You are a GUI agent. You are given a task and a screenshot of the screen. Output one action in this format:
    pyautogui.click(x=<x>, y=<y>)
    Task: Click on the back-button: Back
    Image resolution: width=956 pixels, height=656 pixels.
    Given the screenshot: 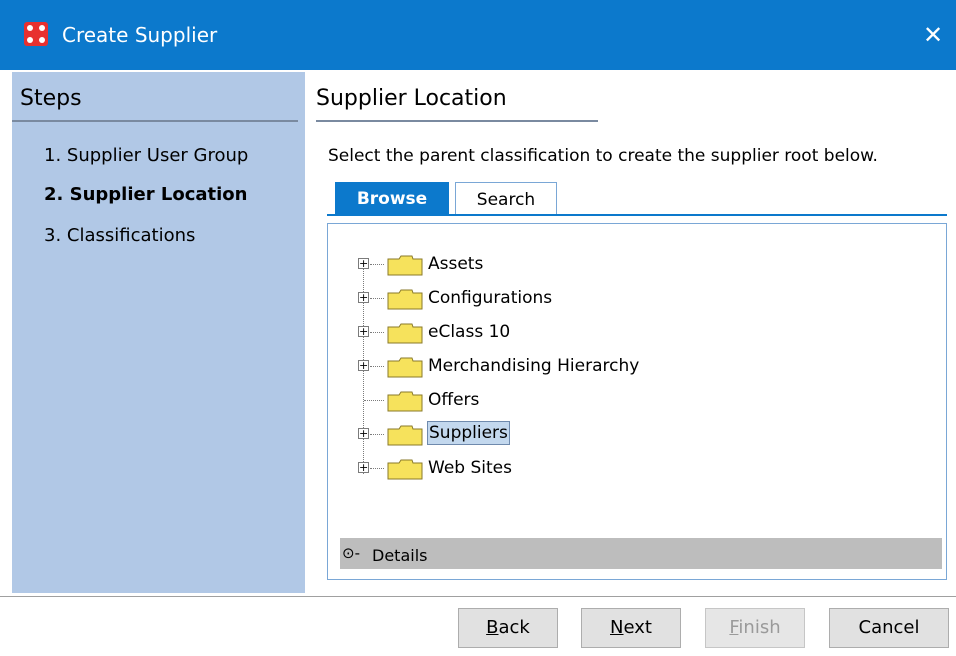 What is the action you would take?
    pyautogui.click(x=508, y=628)
    